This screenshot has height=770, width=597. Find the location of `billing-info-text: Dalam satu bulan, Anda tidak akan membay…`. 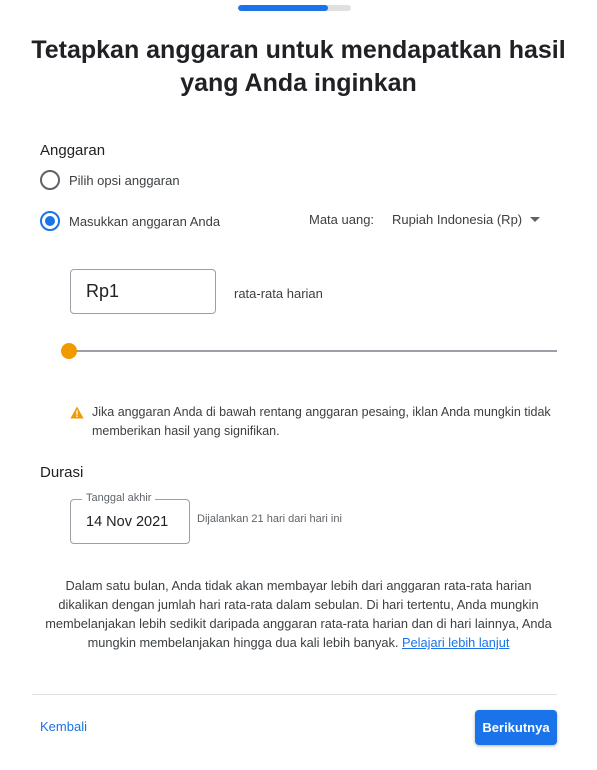

billing-info-text: Dalam satu bulan, Anda tidak akan membay… is located at coordinates (298, 614).